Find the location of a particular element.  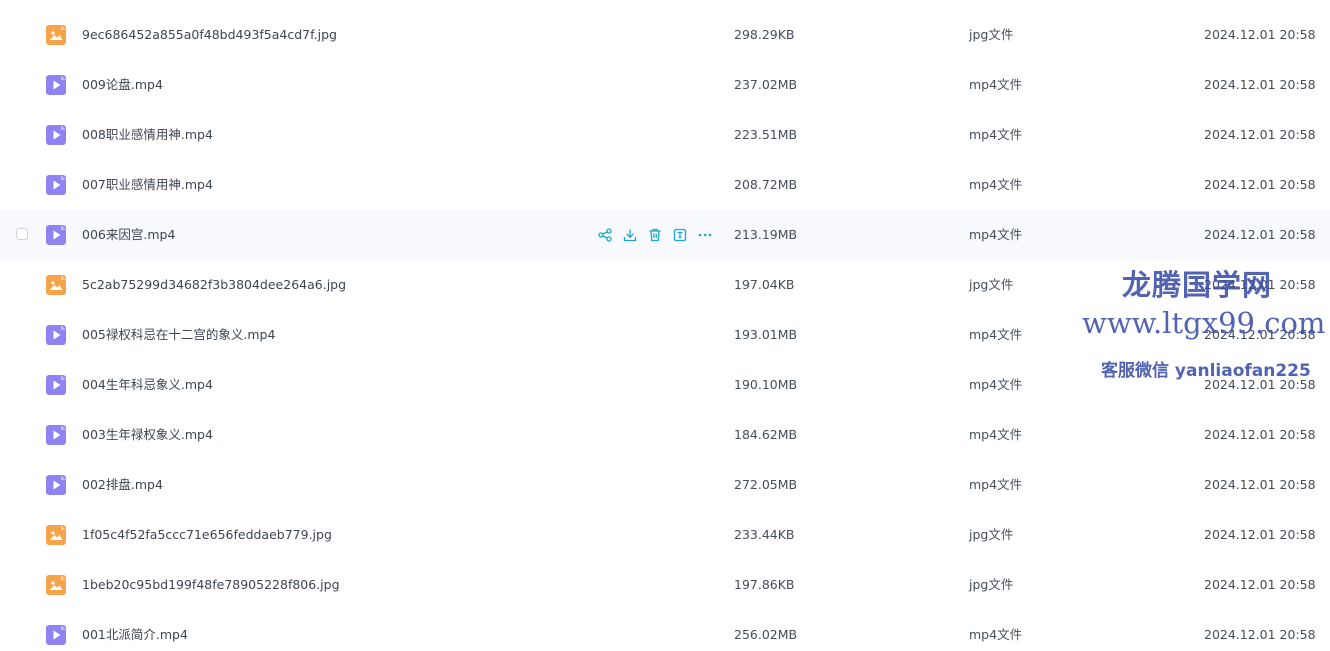

file-name: 004生年科忌象义.mp4 is located at coordinates (147, 385).